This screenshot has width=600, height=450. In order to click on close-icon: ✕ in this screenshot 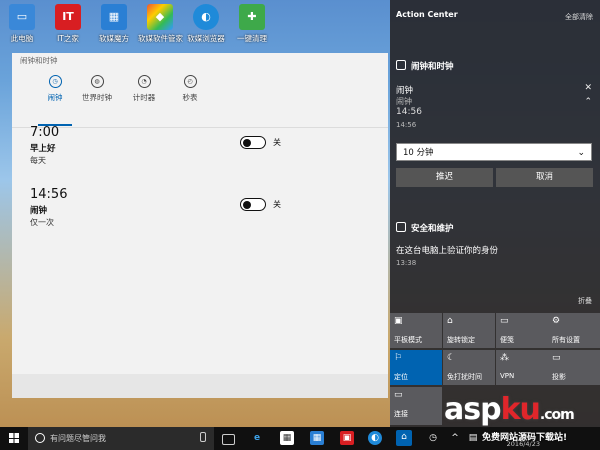, I will do `click(588, 88)`.